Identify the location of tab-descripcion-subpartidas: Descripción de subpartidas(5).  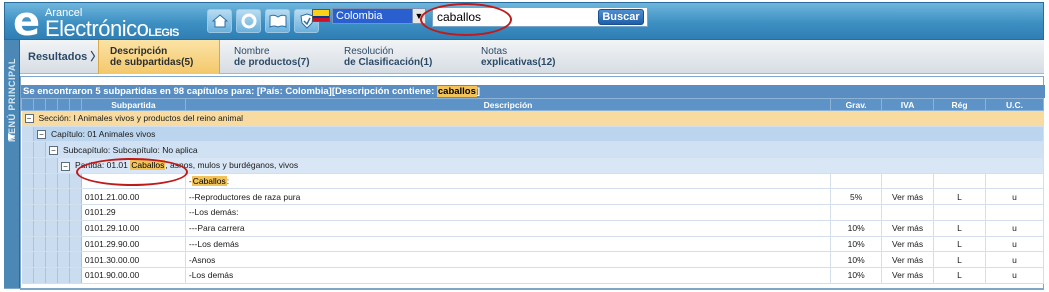
(159, 57).